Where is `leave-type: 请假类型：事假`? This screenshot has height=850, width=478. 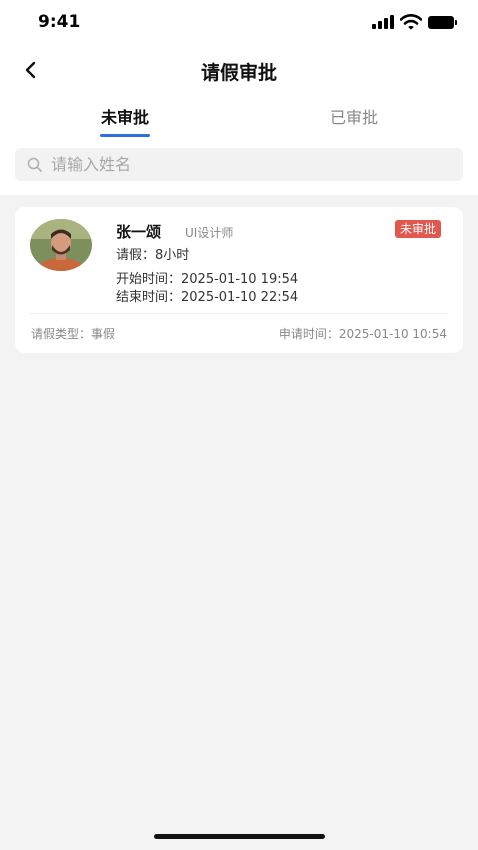 leave-type: 请假类型：事假 is located at coordinates (73, 334).